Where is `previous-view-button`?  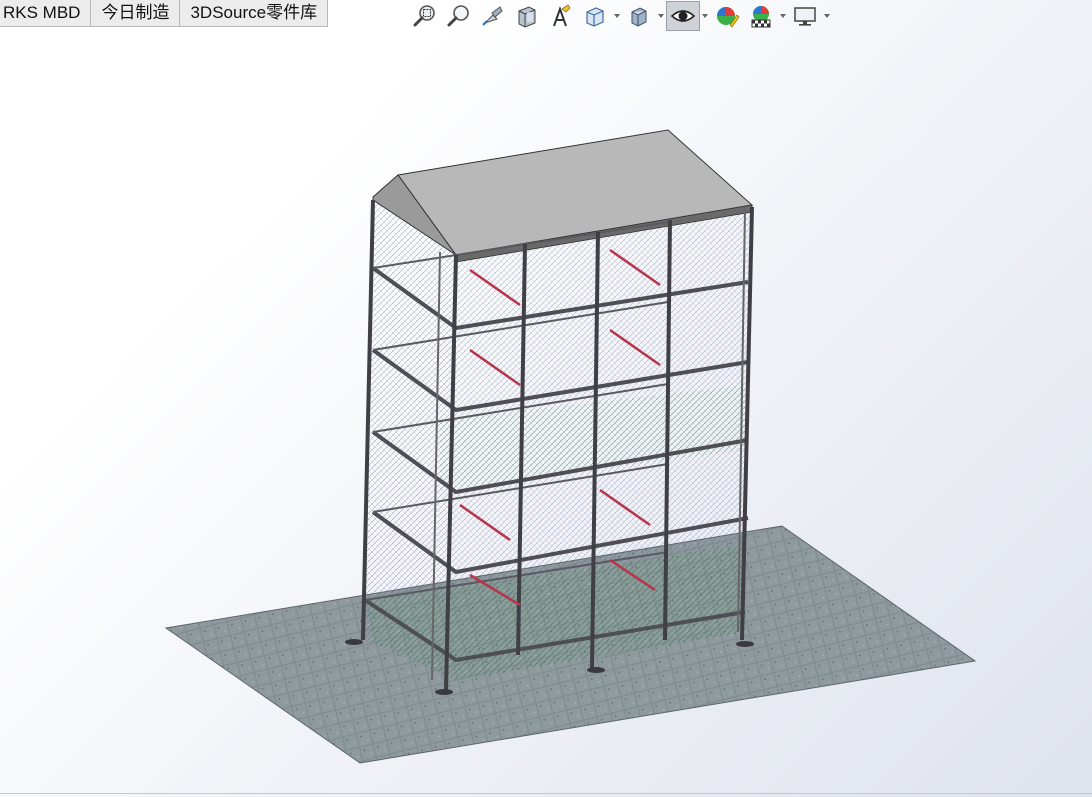 previous-view-button is located at coordinates (493, 16).